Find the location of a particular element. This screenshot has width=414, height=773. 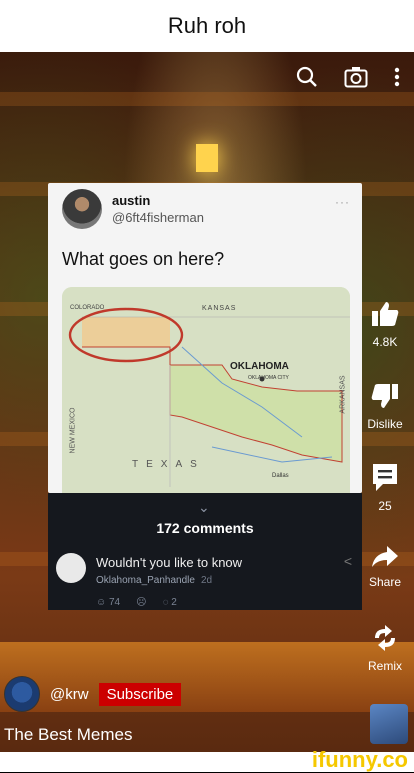

comment-replies: ◌ 2 is located at coordinates (169, 602).